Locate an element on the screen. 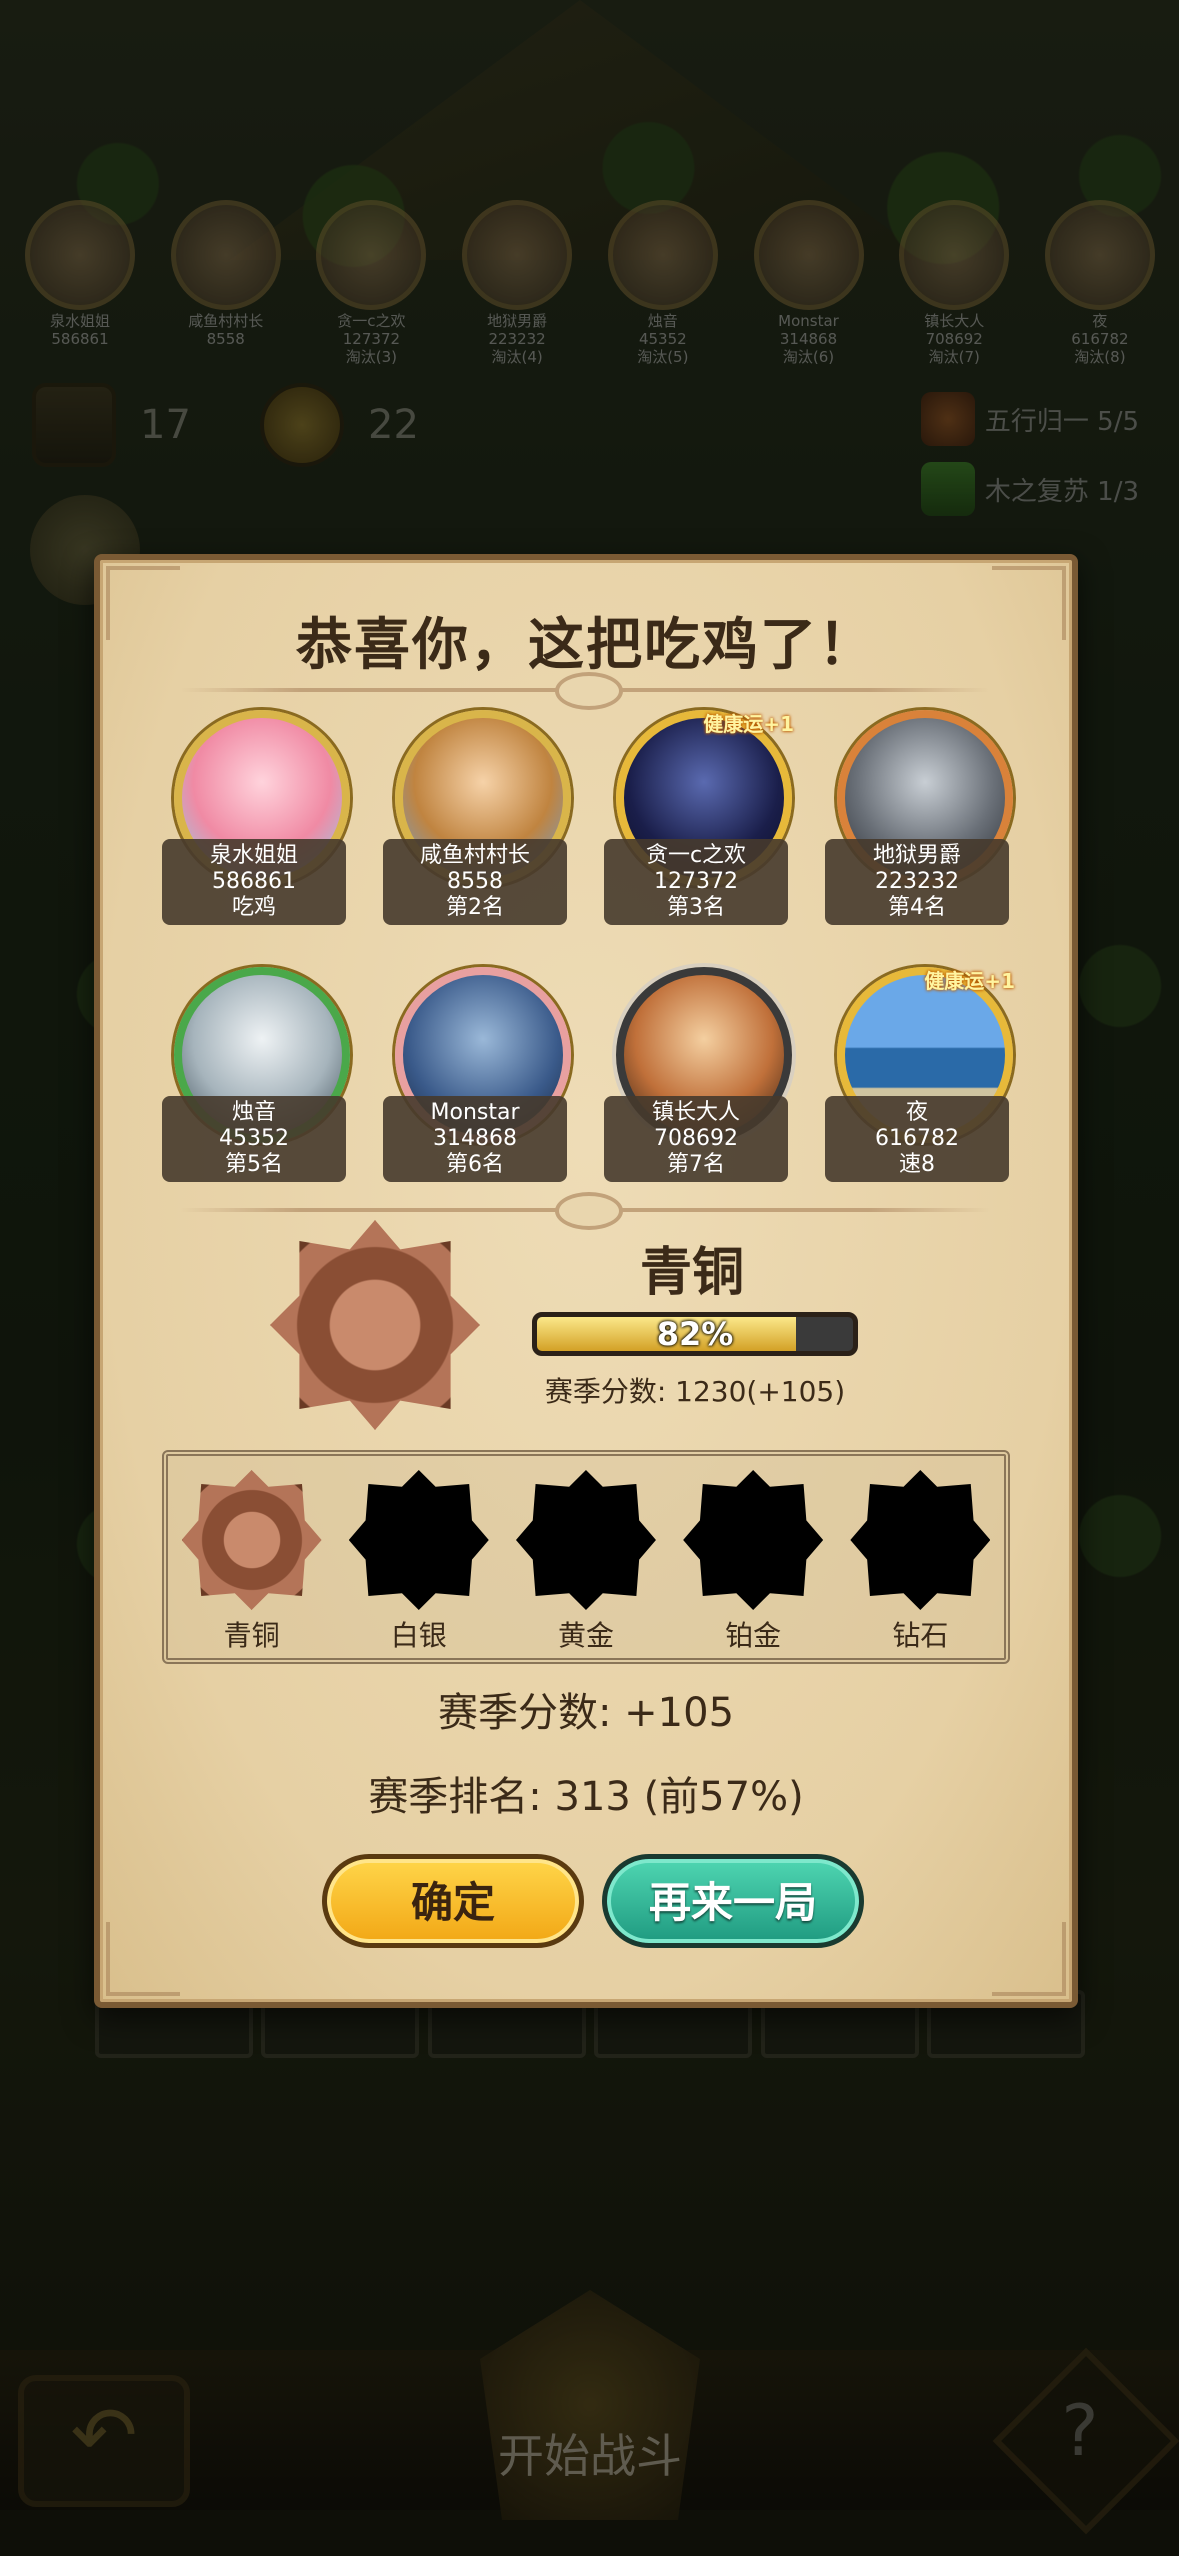 Image resolution: width=1179 pixels, height=2556 pixels. player-result-card: 健康运+1 贪一c之欢 127372 第3名 is located at coordinates (699, 817).